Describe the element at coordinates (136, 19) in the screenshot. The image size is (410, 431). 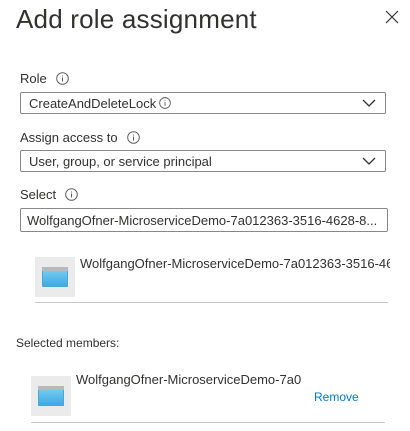
I see `panel-title: Add role assignment` at that location.